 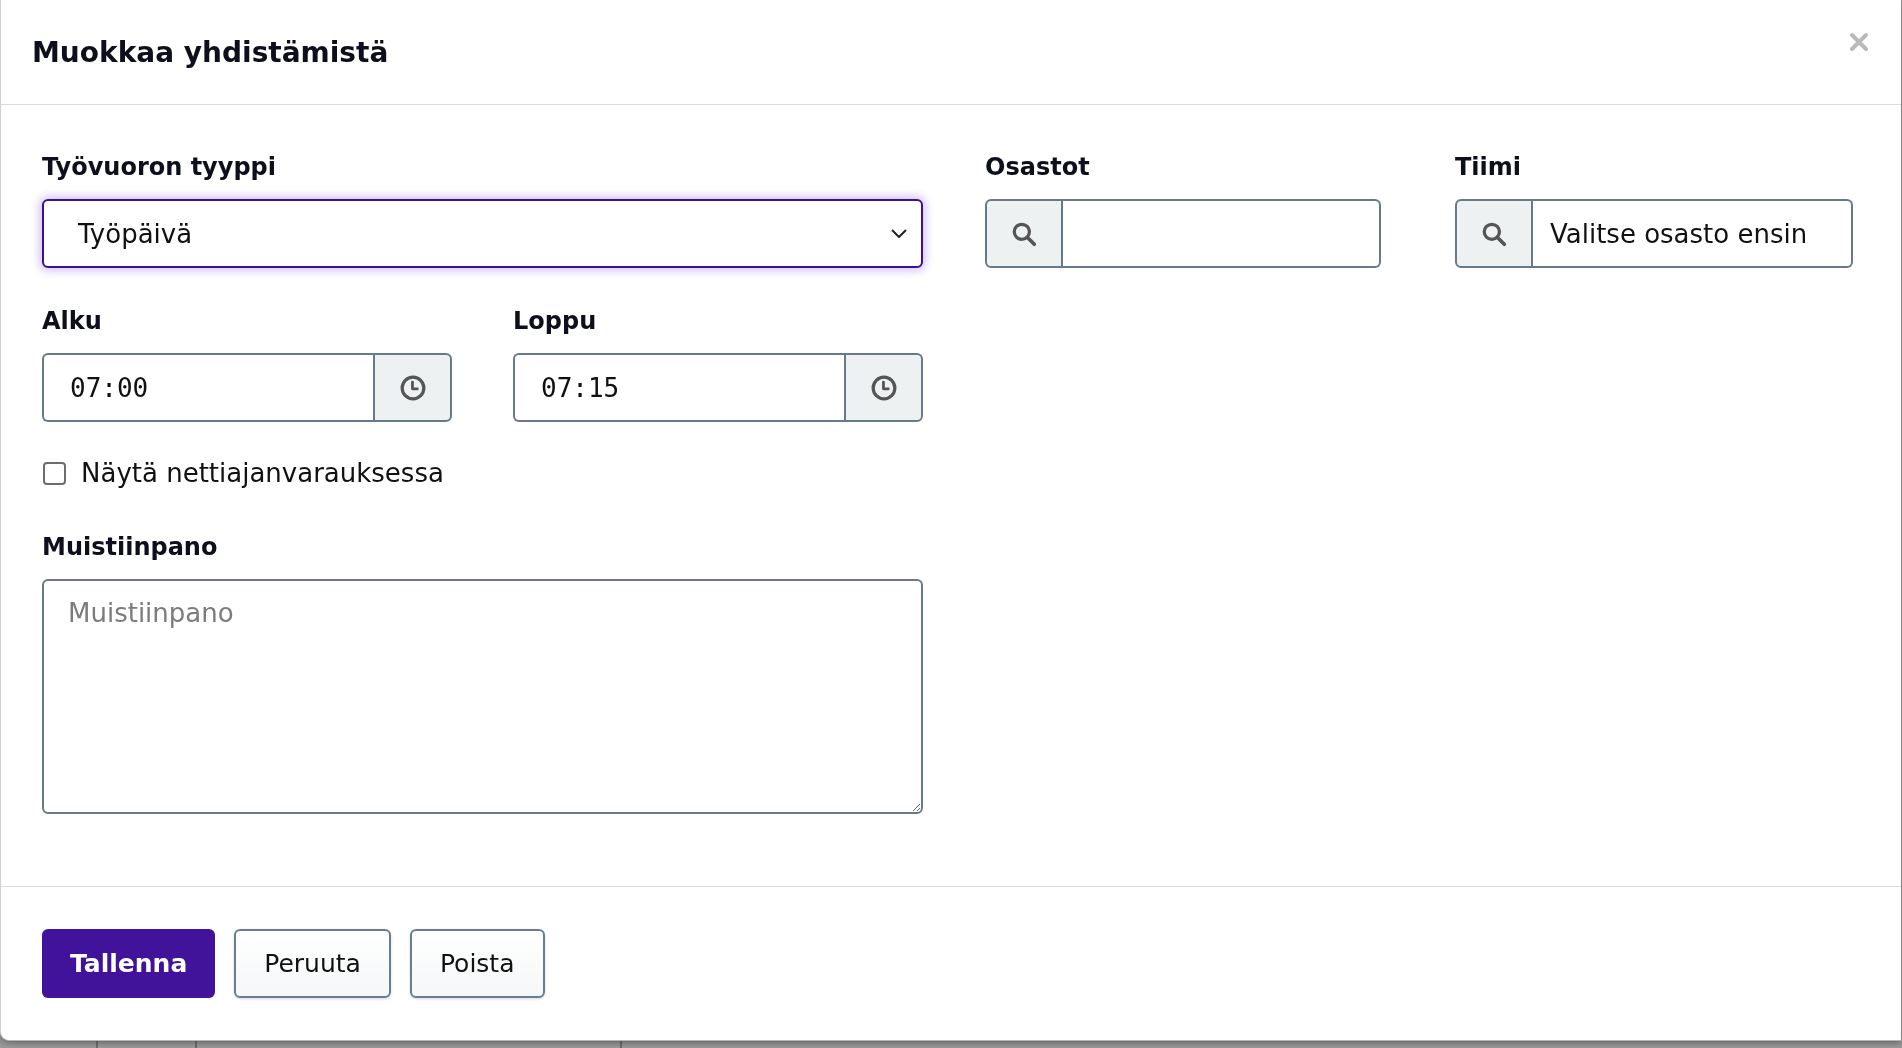 What do you see at coordinates (678, 387) in the screenshot?
I see `time-input: 07:15` at bounding box center [678, 387].